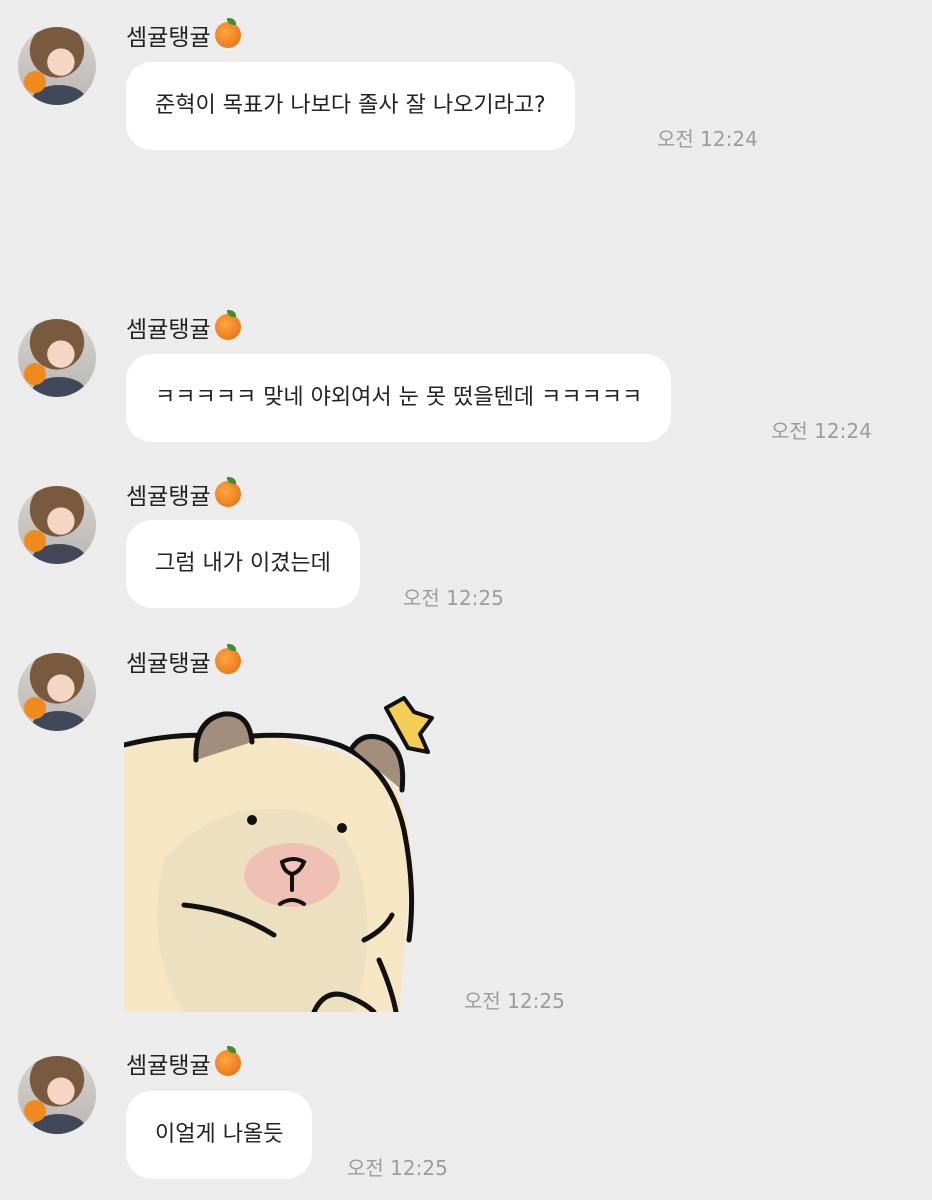 The width and height of the screenshot is (932, 1200). What do you see at coordinates (350, 106) in the screenshot?
I see `message-bubble: 준혁이 목표가 나보다 졸사 잘 나오기라고?` at bounding box center [350, 106].